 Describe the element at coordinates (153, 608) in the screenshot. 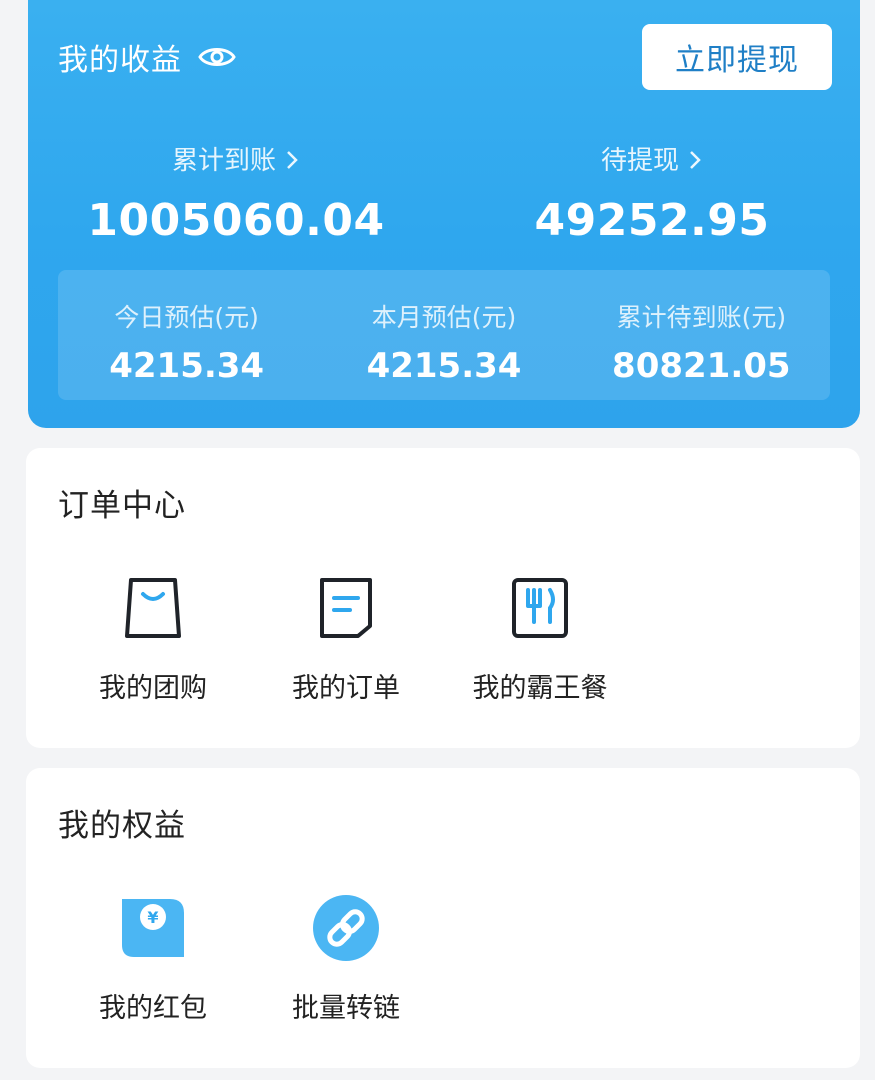

I see `shopping-bag-icon` at that location.